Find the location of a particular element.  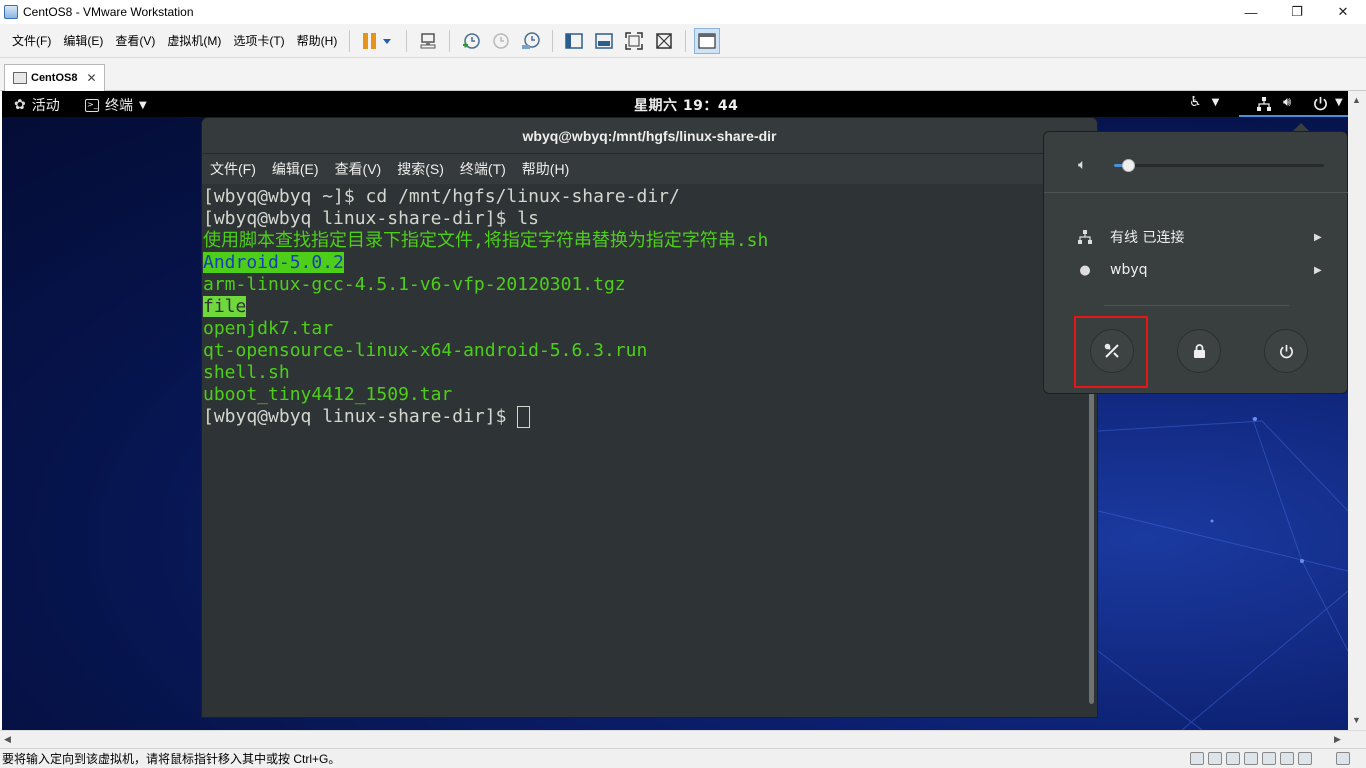

power-icon is located at coordinates (1320, 103).